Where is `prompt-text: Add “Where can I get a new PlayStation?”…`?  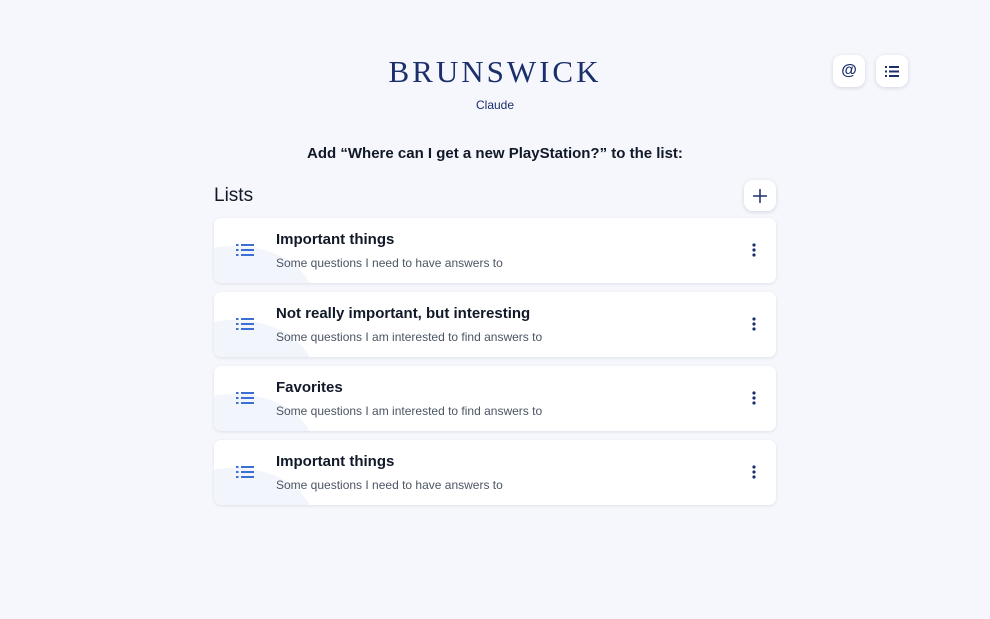 prompt-text: Add “Where can I get a new PlayStation?”… is located at coordinates (495, 153).